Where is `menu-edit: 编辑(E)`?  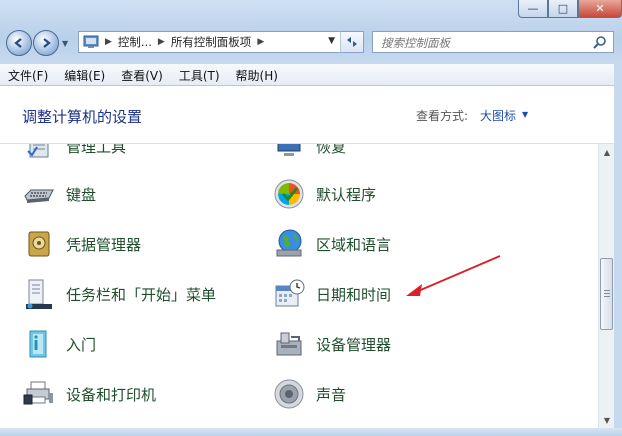 menu-edit: 编辑(E) is located at coordinates (84, 74).